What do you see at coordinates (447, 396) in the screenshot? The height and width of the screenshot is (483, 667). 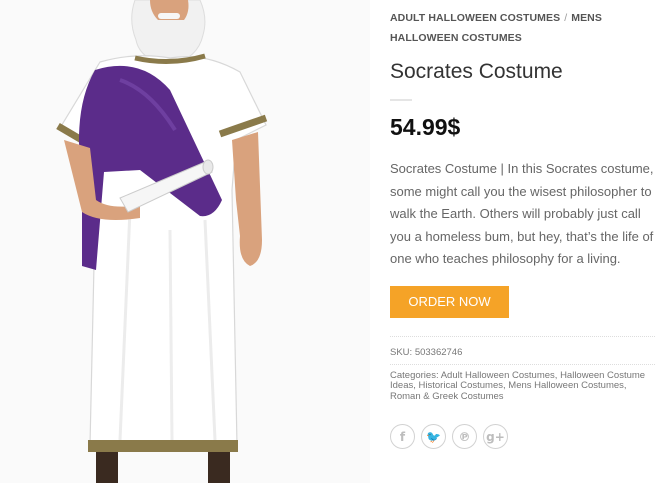 I see `category-link: Roman & Greek Costumes` at bounding box center [447, 396].